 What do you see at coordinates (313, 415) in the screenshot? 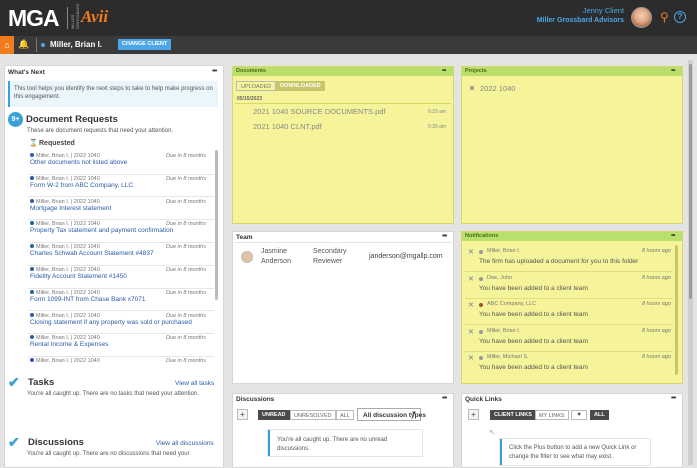
I see `tab-unresolved: UNRESOLVED` at bounding box center [313, 415].